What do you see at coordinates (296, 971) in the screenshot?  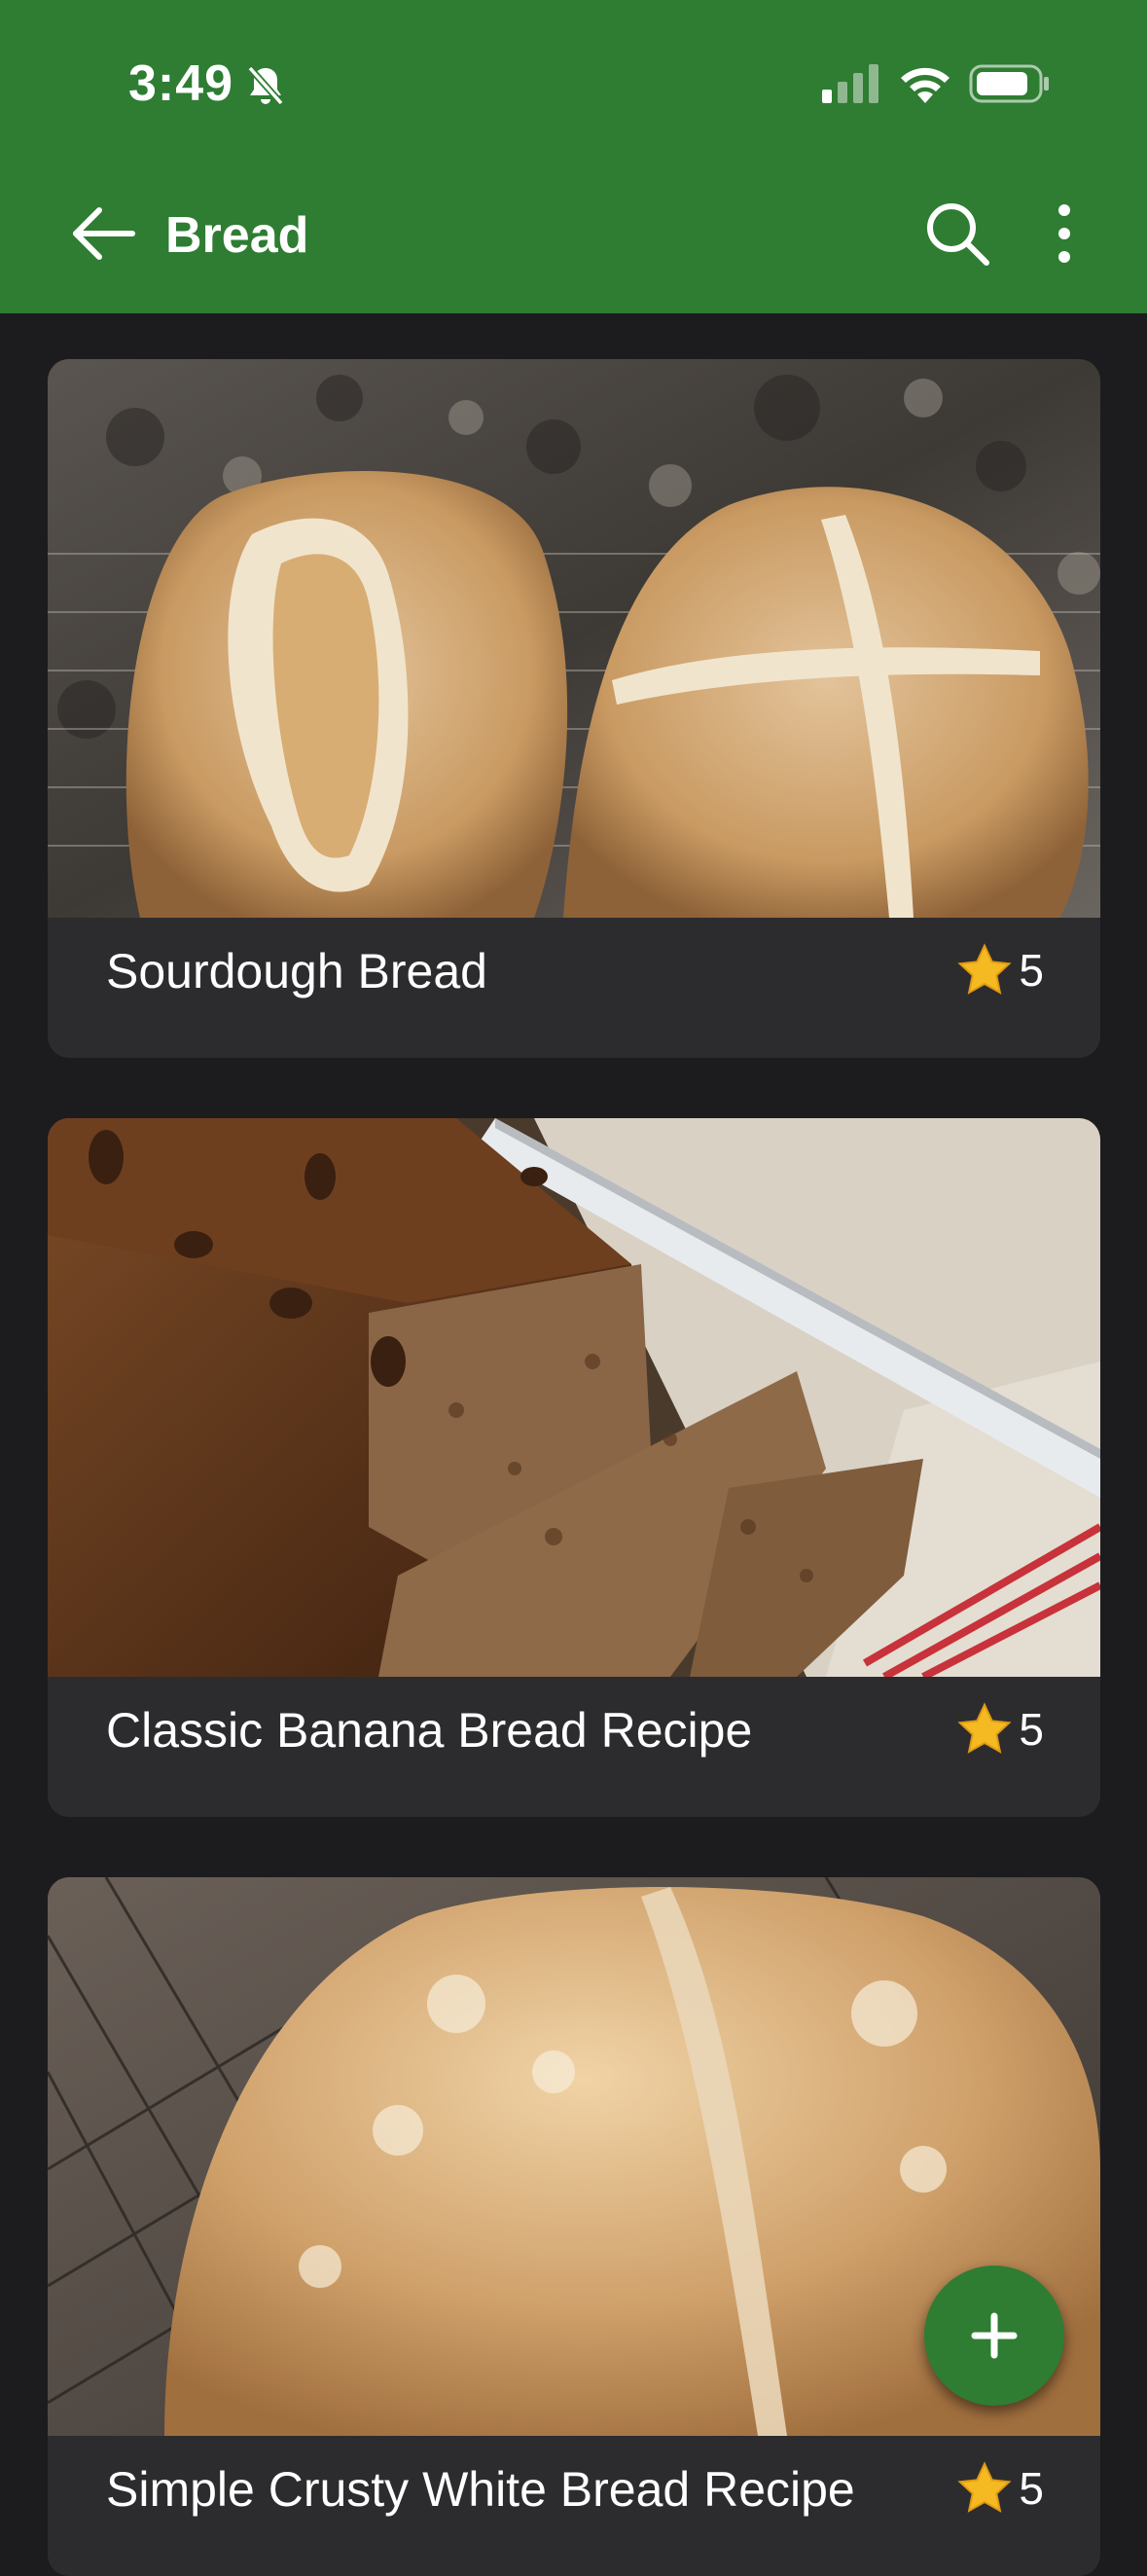 I see `recipe-name: Sourdough Bread` at bounding box center [296, 971].